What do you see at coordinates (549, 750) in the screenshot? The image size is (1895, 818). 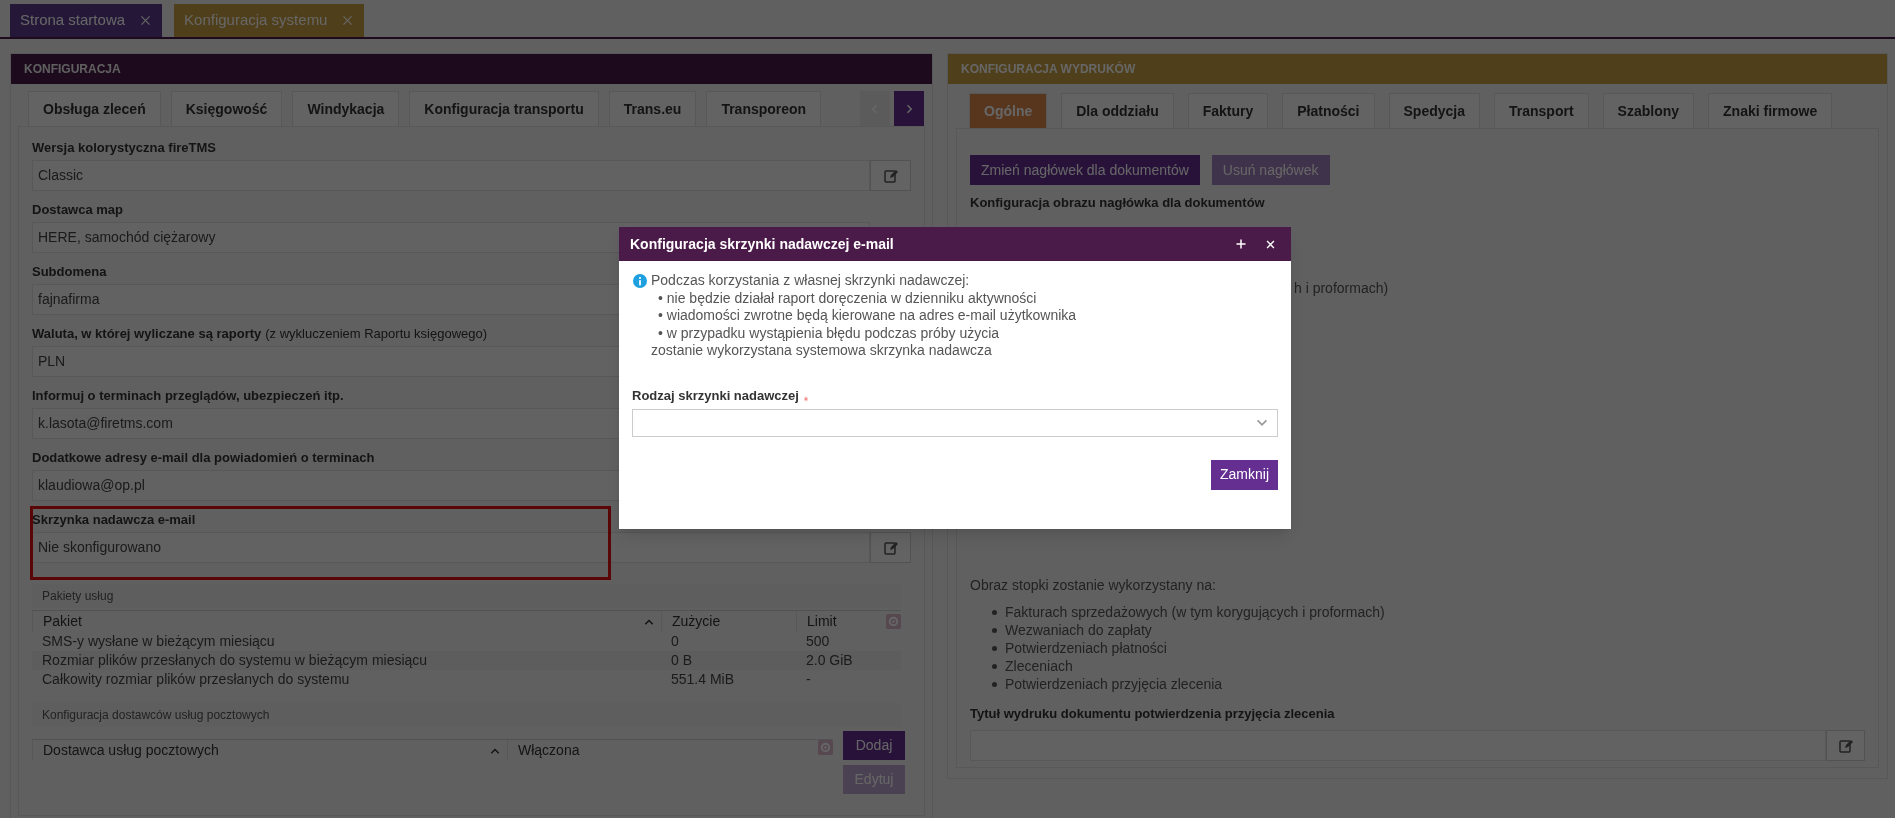 I see `column-header: Włączona` at bounding box center [549, 750].